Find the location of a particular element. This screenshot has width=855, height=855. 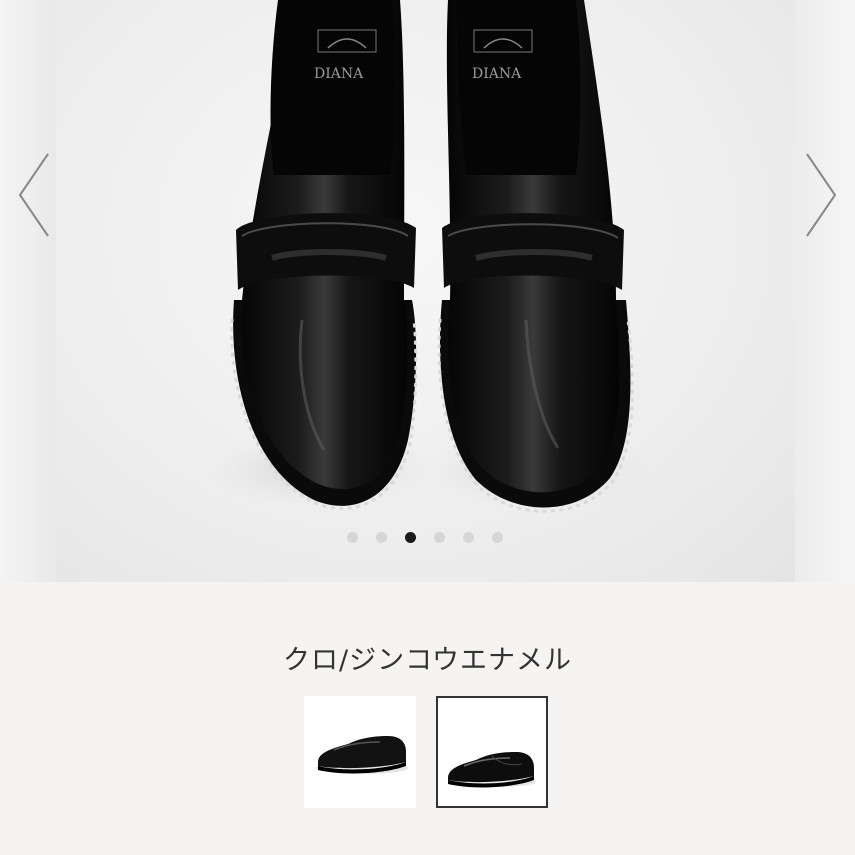

carousel-next-button is located at coordinates (821, 195).